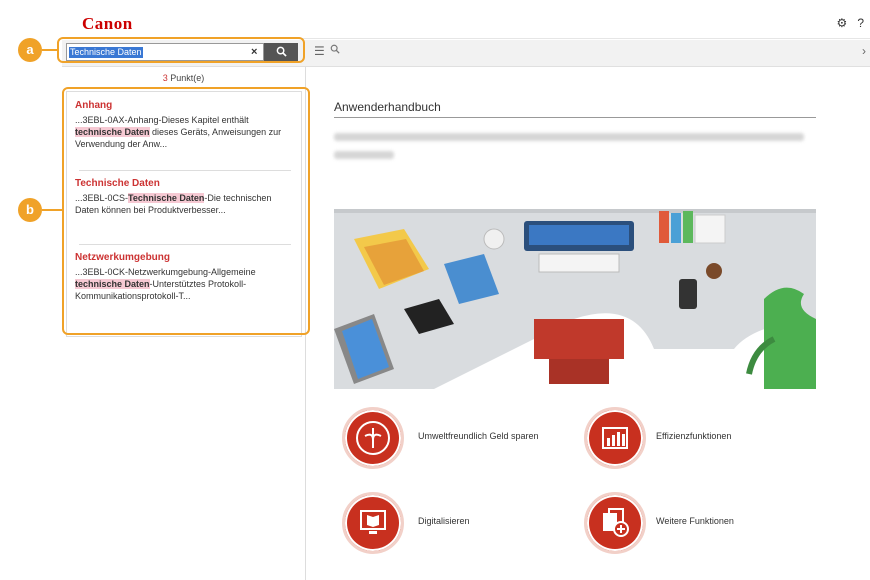  I want to click on leaf-icon, so click(373, 438).